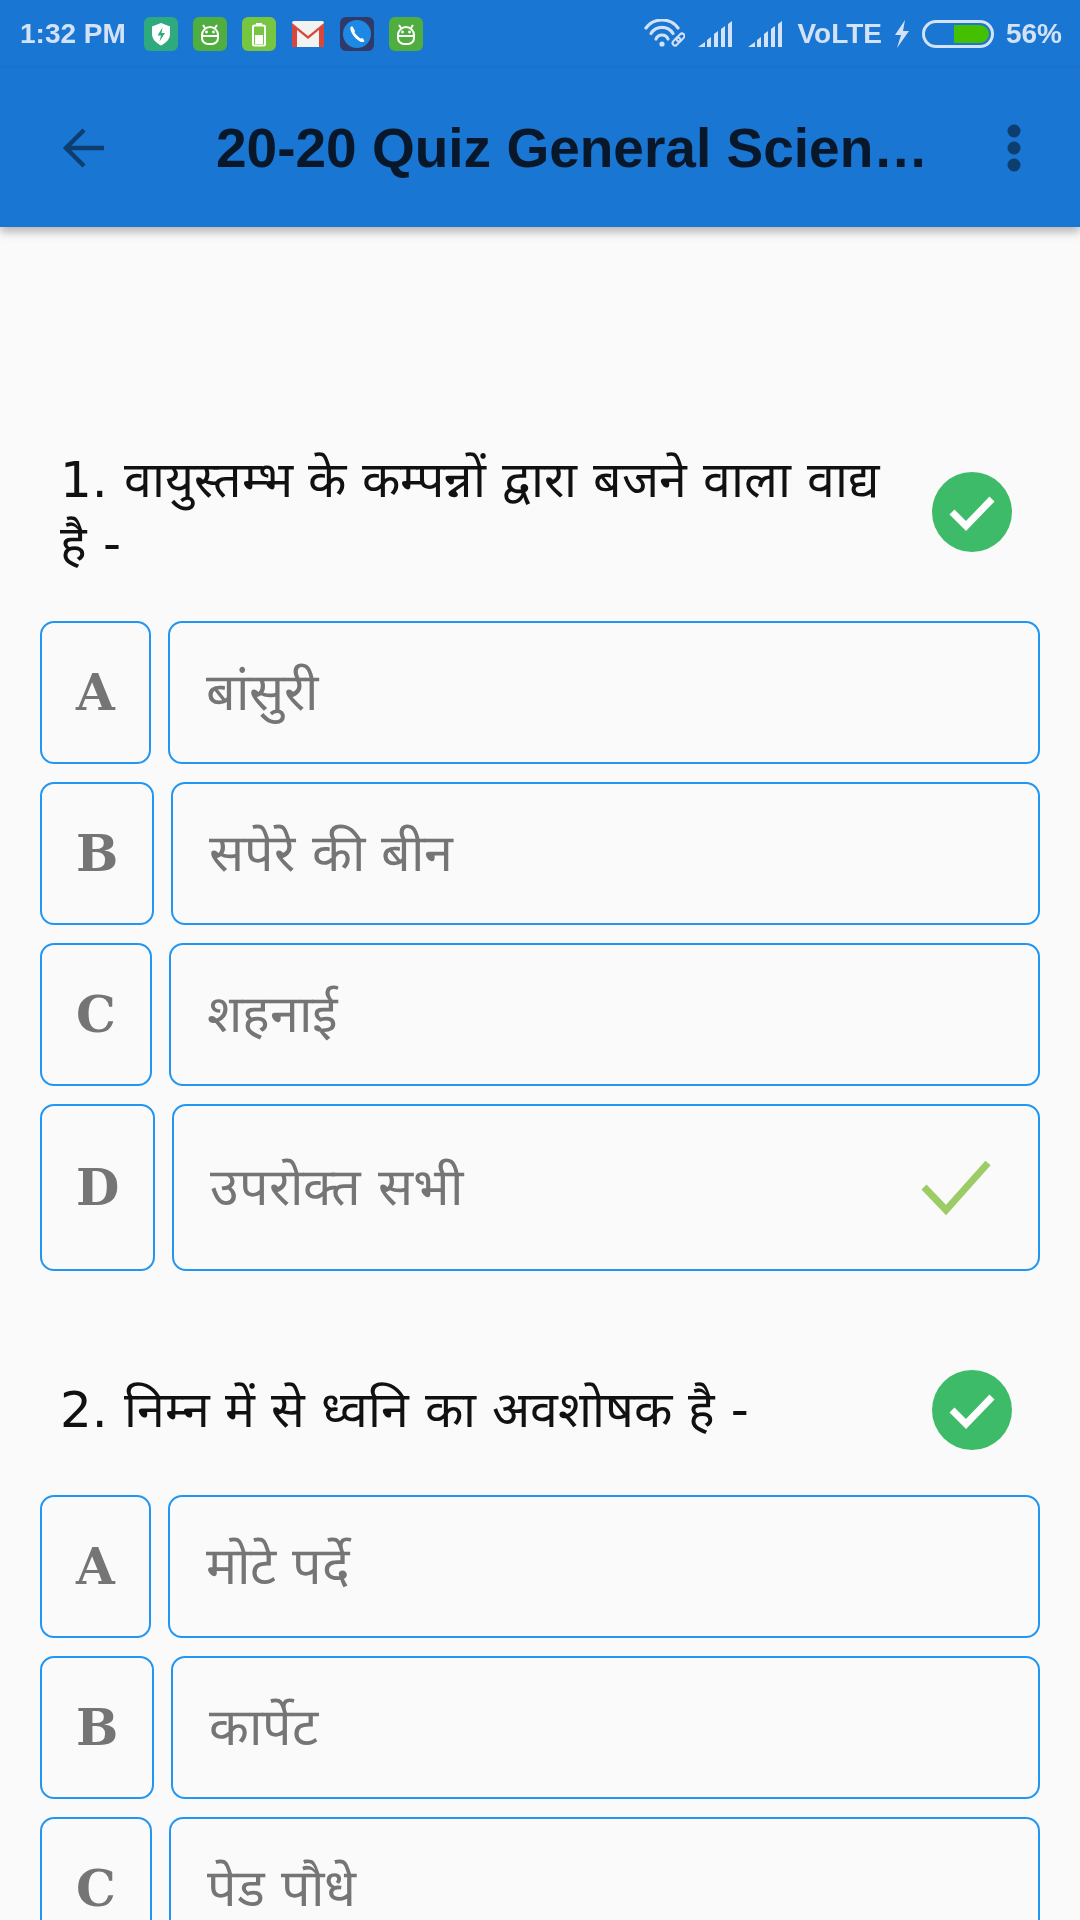 The height and width of the screenshot is (1920, 1080). I want to click on battery-icon, so click(957, 34).